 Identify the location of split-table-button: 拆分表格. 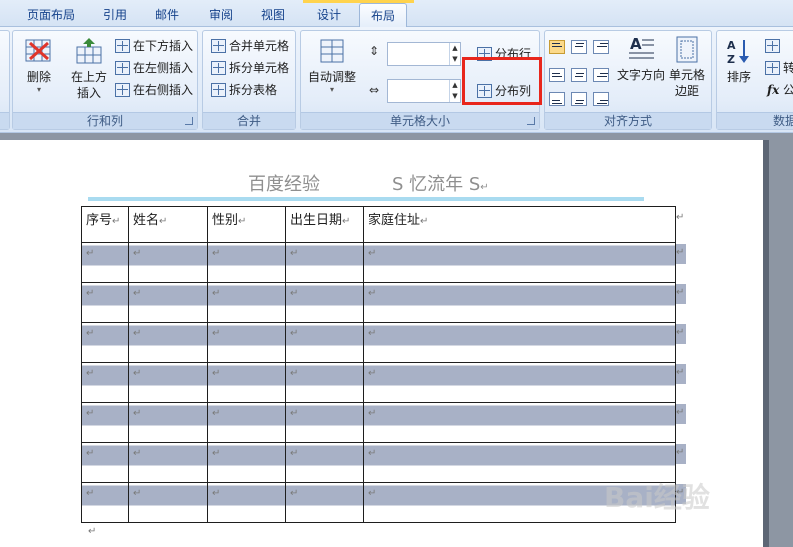
(244, 90).